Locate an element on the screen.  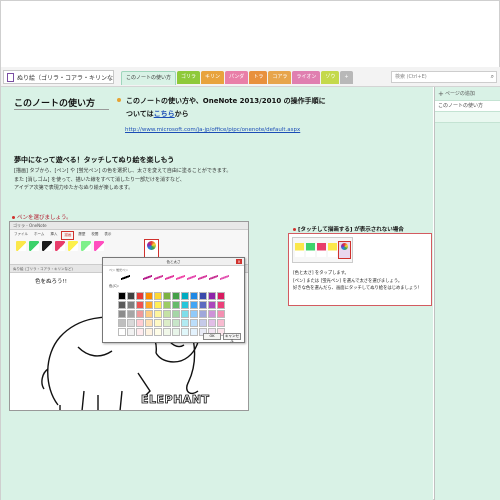
intro-line-1: このノートの使い方や、OneNote 2013/2010 の操作手順に is located at coordinates (226, 101).